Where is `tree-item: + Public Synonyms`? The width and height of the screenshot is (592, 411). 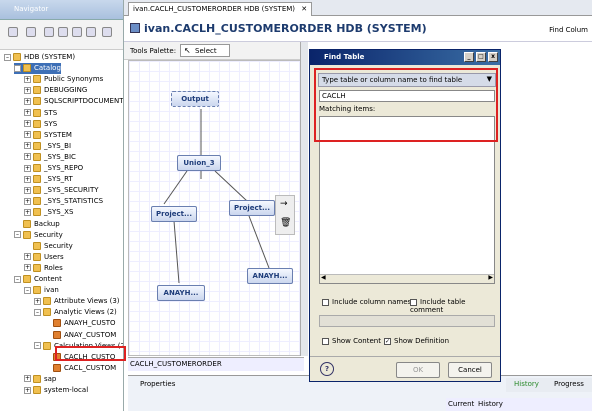
tree-item: + Public Synonyms is located at coordinates (63, 79).